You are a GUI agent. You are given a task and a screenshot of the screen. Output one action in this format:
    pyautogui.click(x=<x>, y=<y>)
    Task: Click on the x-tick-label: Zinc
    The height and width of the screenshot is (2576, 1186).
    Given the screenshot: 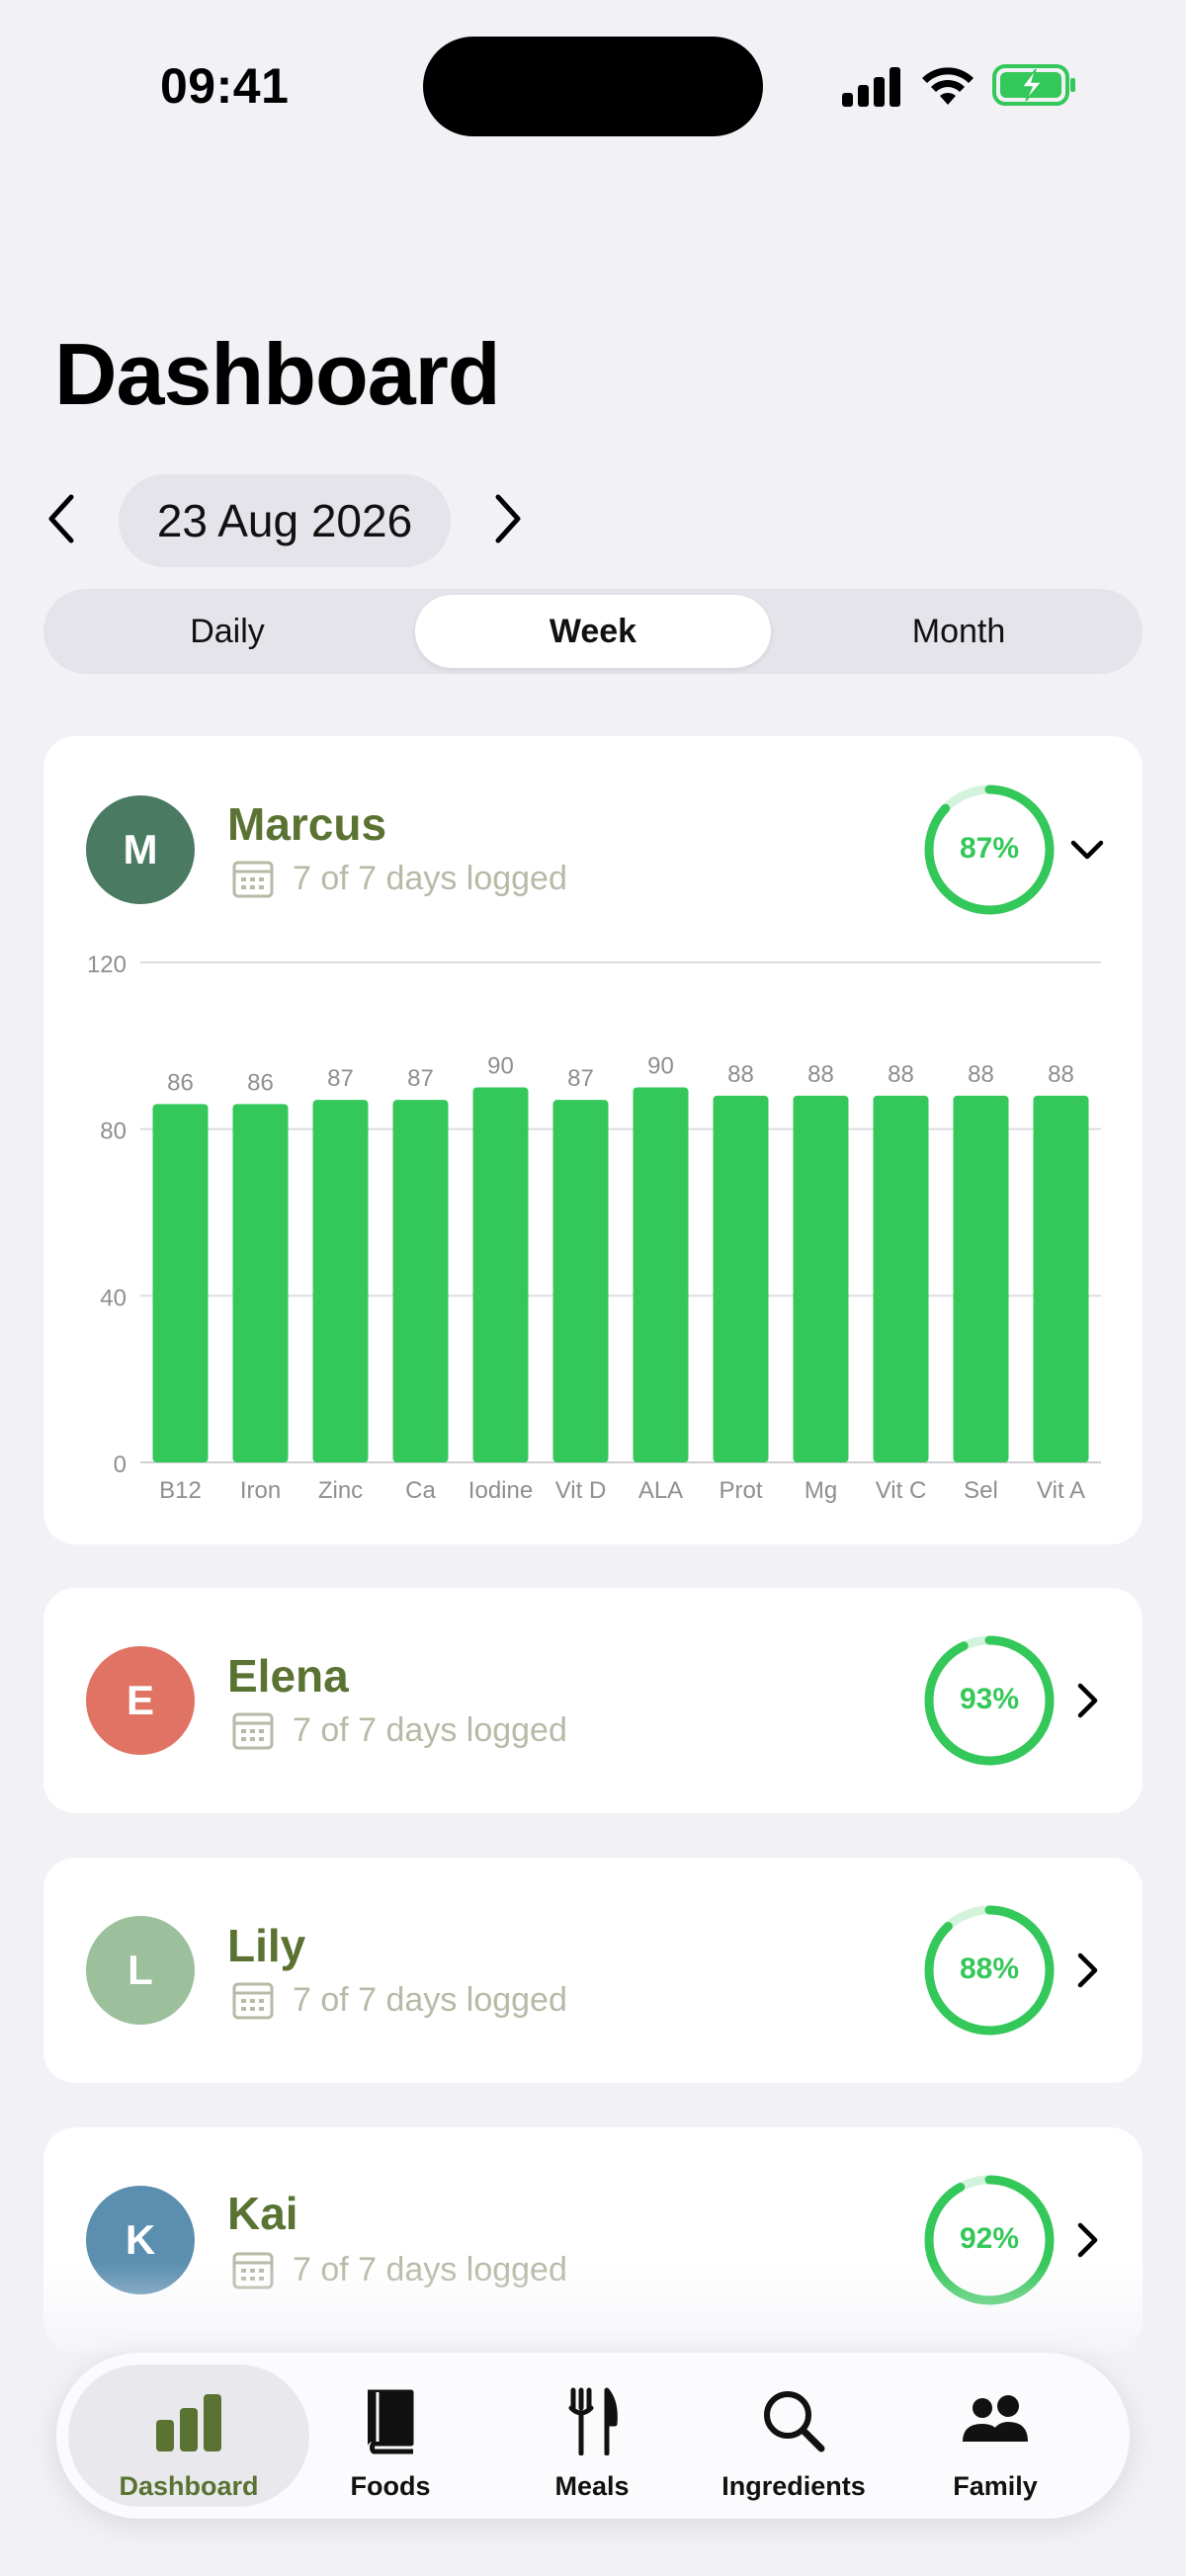 What is the action you would take?
    pyautogui.click(x=340, y=1490)
    